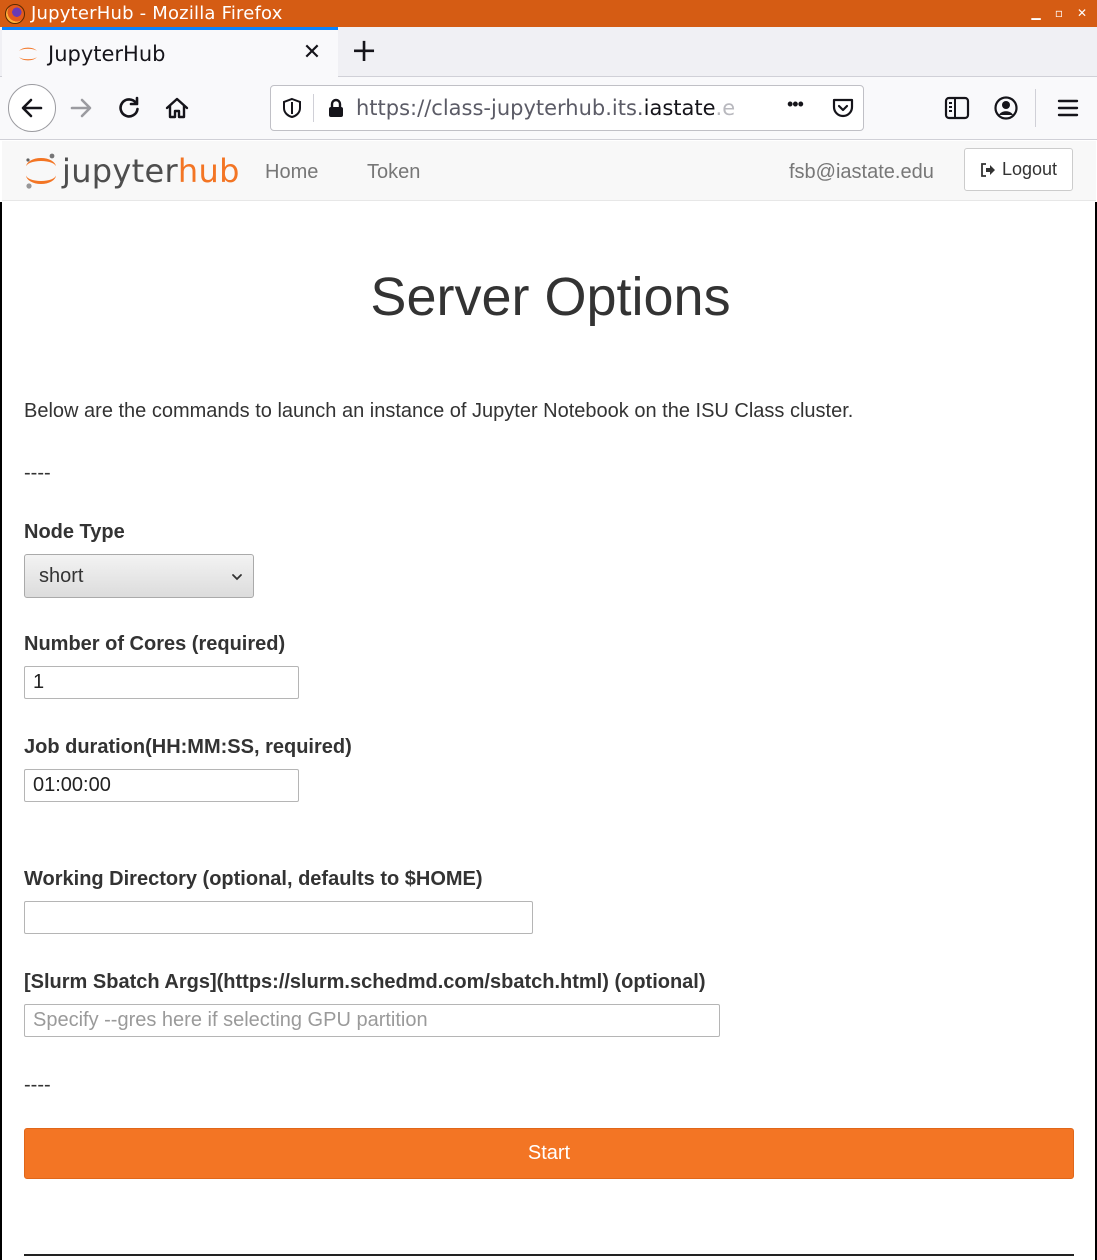  What do you see at coordinates (549, 1153) in the screenshot?
I see `start-button: Start` at bounding box center [549, 1153].